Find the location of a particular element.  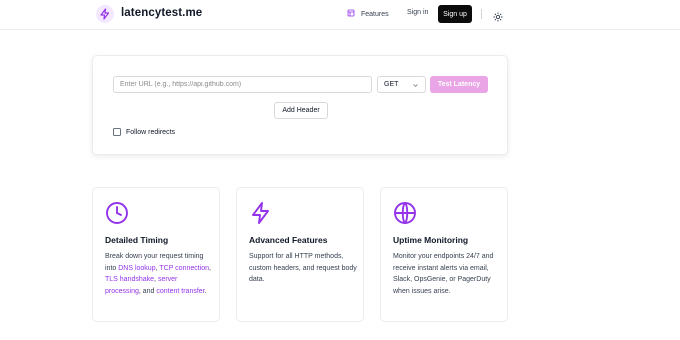

description-text: . is located at coordinates (205, 291).